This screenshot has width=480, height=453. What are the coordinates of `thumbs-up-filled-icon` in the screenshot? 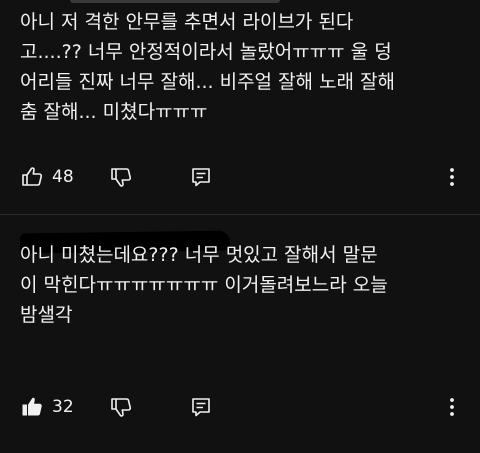 It's located at (32, 406).